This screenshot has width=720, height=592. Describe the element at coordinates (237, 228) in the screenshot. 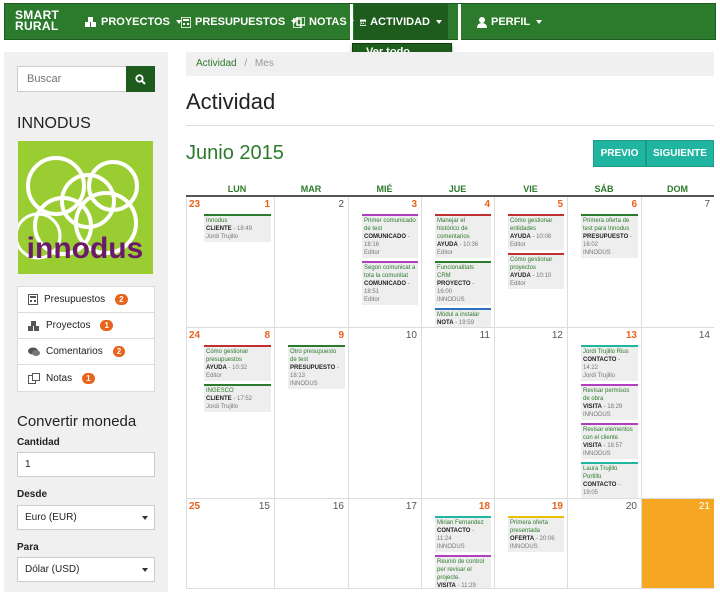

I see `calendar-event: Innodus CLIENTE - 18:49 Jordi Trujillo` at that location.